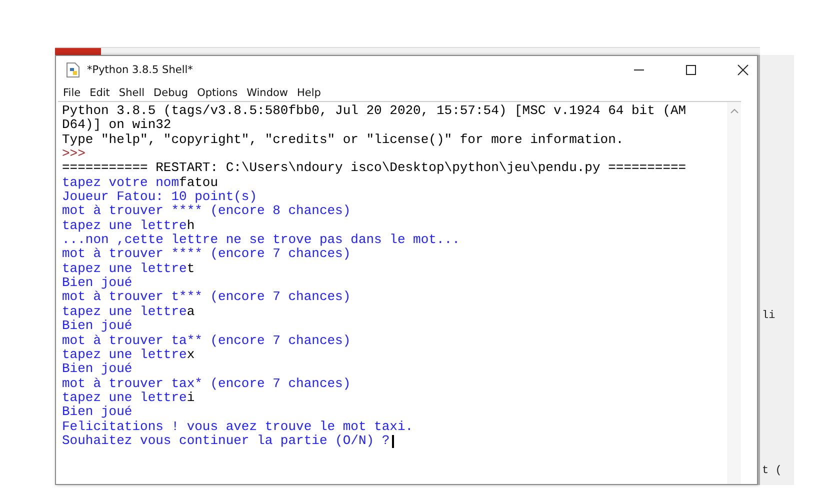 The height and width of the screenshot is (495, 822). I want to click on menu-item: Debug, so click(171, 92).